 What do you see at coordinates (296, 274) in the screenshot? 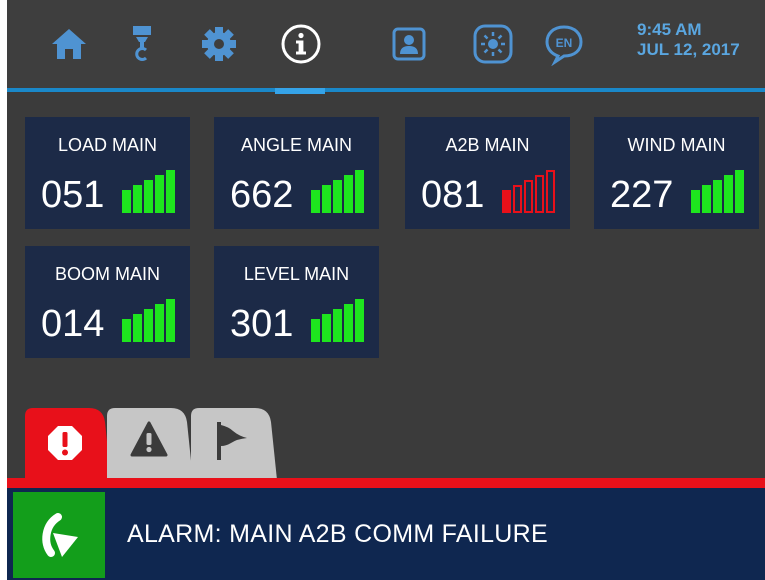
I see `tile-label: LEVEL MAIN` at bounding box center [296, 274].